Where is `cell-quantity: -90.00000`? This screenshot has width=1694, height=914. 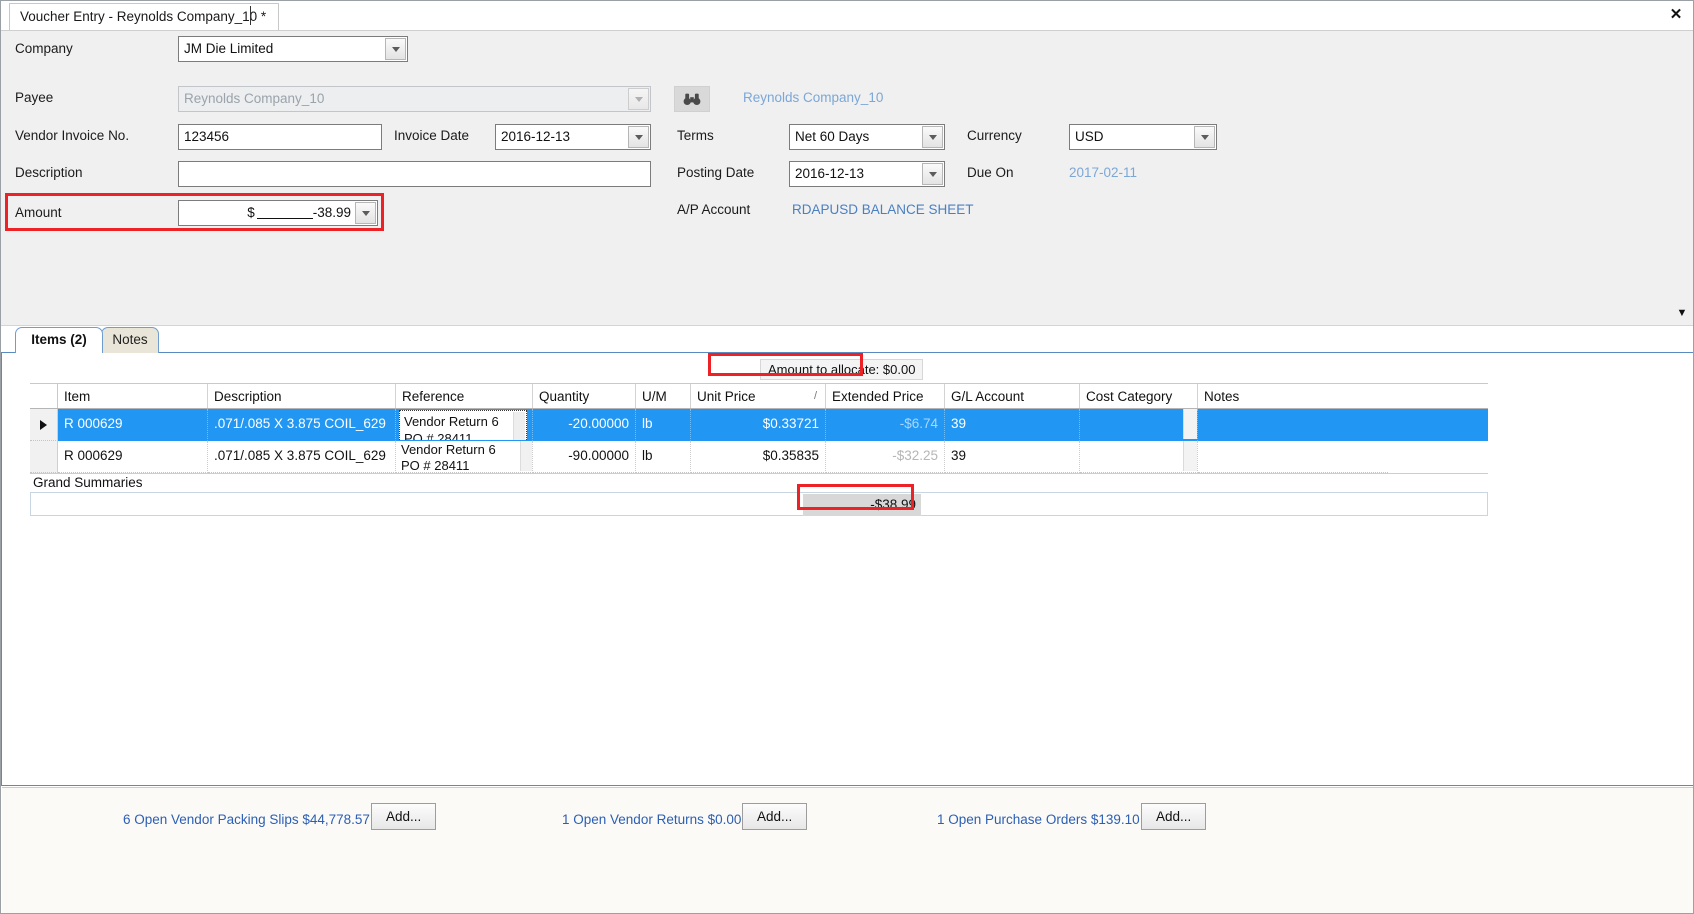
cell-quantity: -90.00000 is located at coordinates (584, 457).